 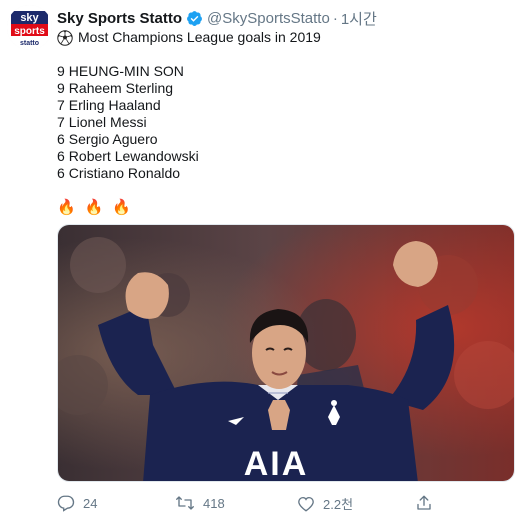 What do you see at coordinates (77, 503) in the screenshot?
I see `reply-button: 24` at bounding box center [77, 503].